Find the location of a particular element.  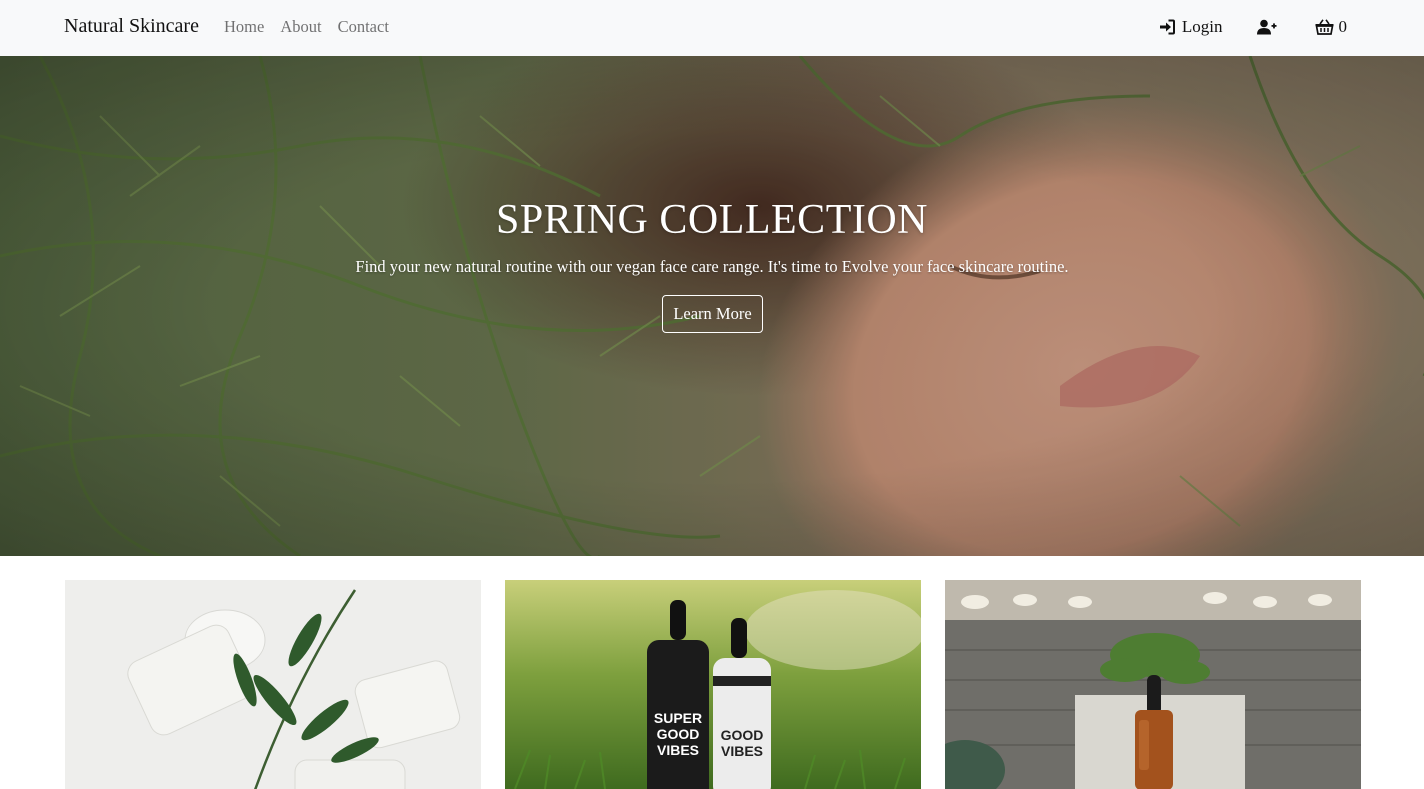

amber-dropper-bottle-on-table-image is located at coordinates (1153, 684).